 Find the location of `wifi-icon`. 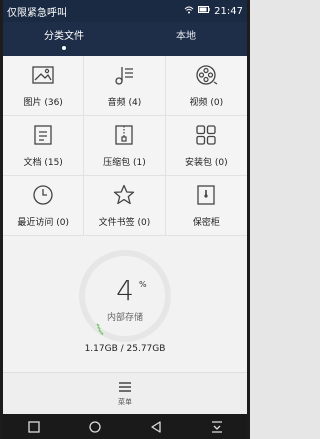

wifi-icon is located at coordinates (189, 11).